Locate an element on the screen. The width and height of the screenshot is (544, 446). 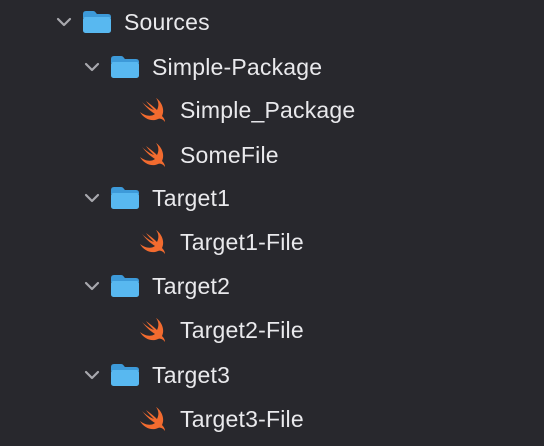
tree-row-label: Target2-File is located at coordinates (242, 330).